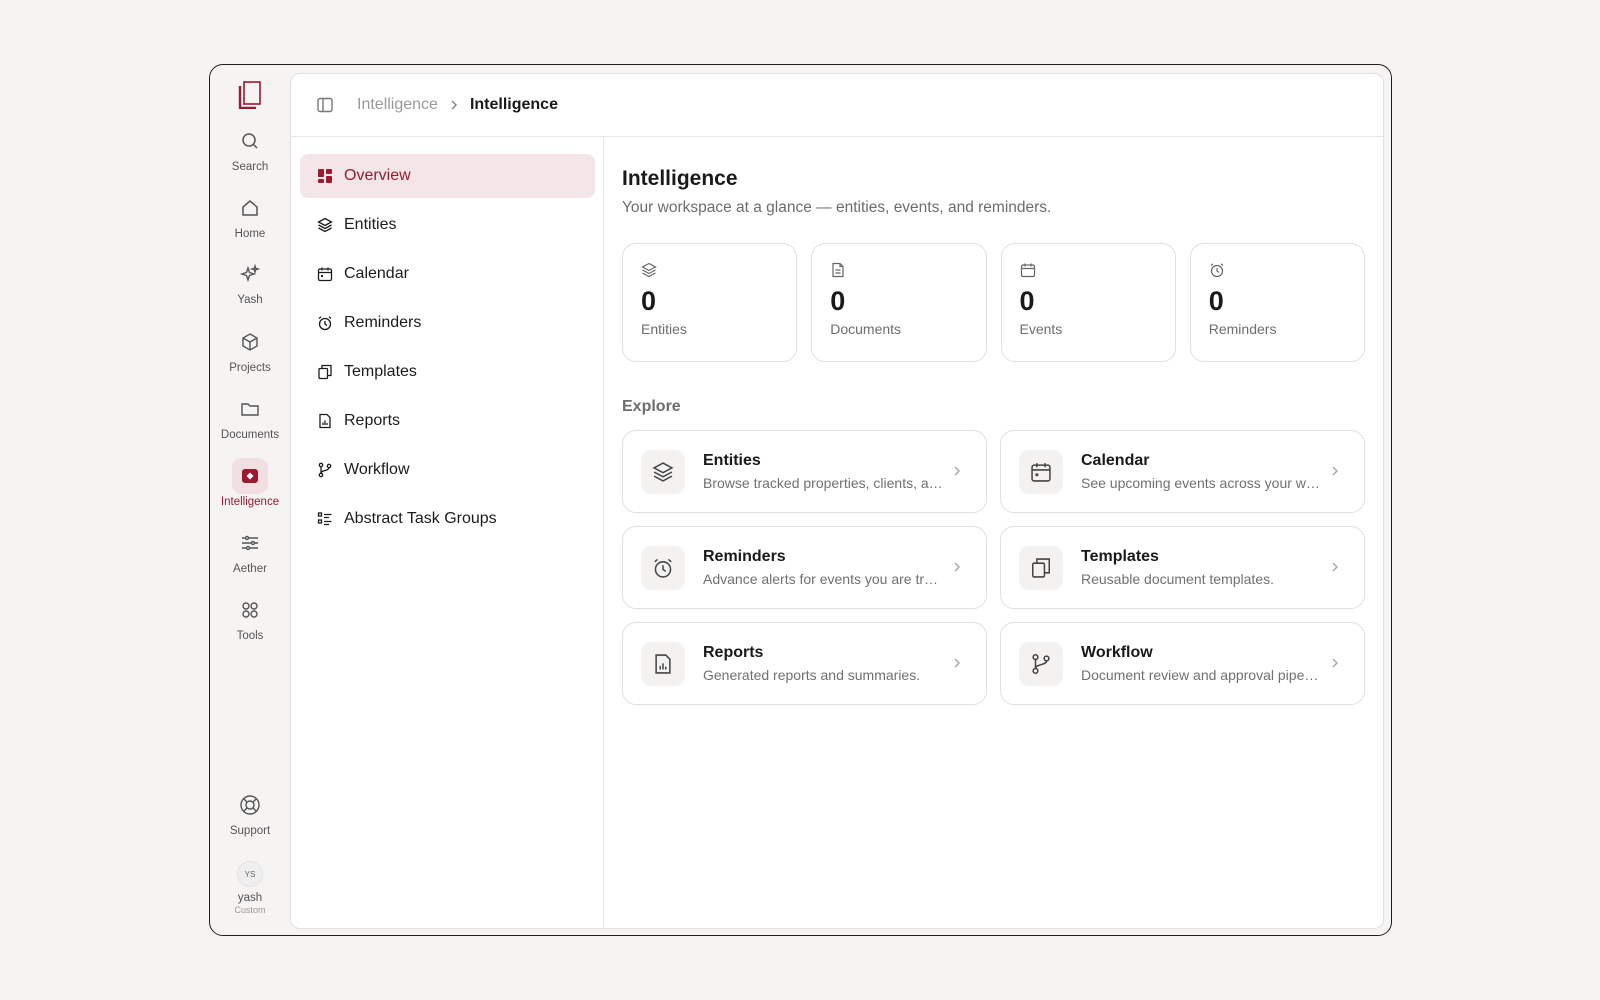 Image resolution: width=1600 pixels, height=1000 pixels. I want to click on card-title: Workflow, so click(1117, 652).